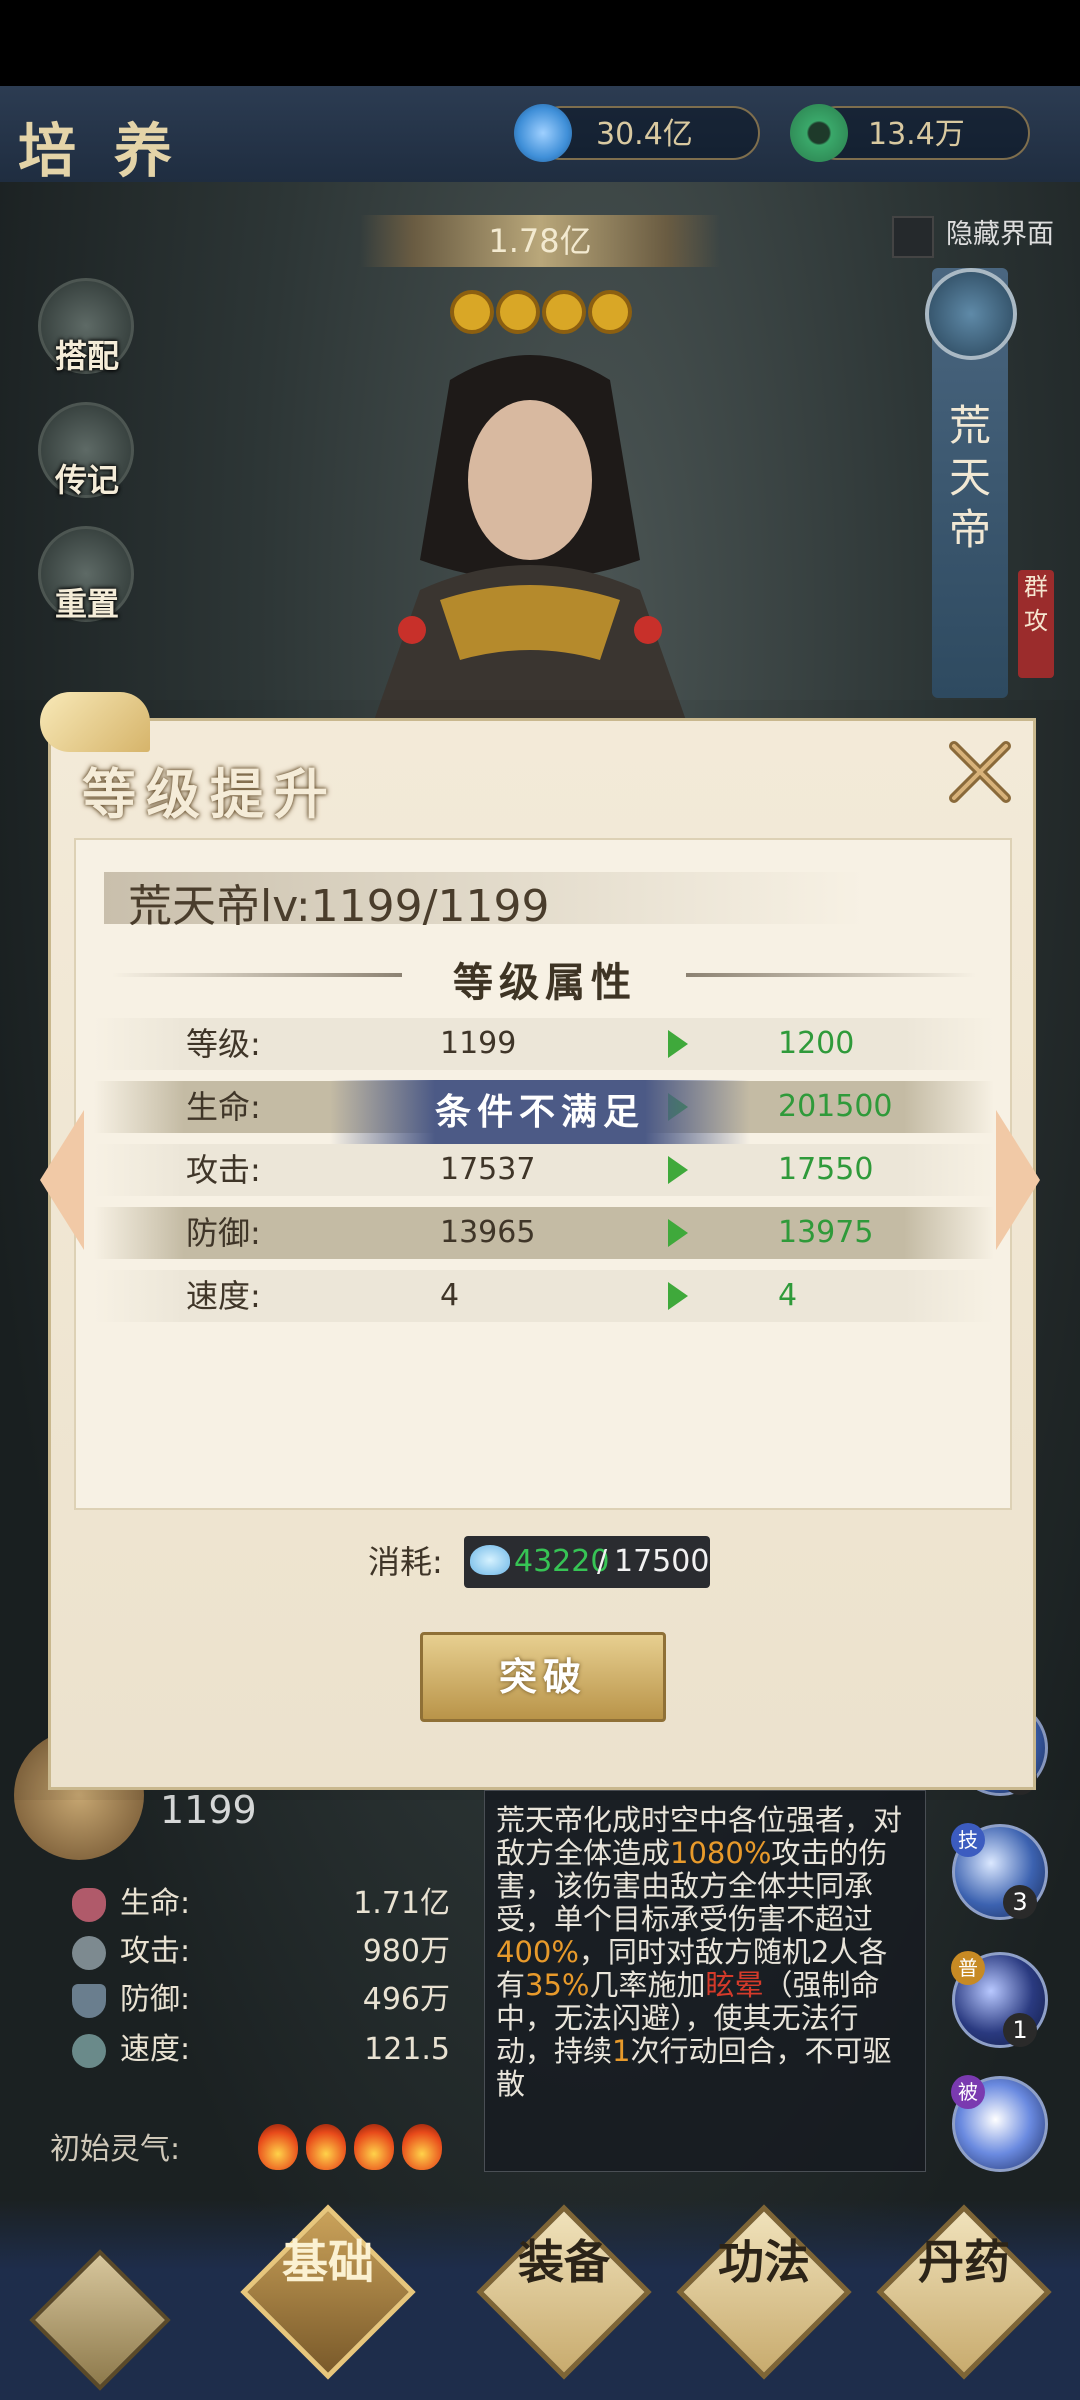 This screenshot has width=1080, height=2400. What do you see at coordinates (1036, 624) in the screenshot?
I see `attack-type-tag: 群攻` at bounding box center [1036, 624].